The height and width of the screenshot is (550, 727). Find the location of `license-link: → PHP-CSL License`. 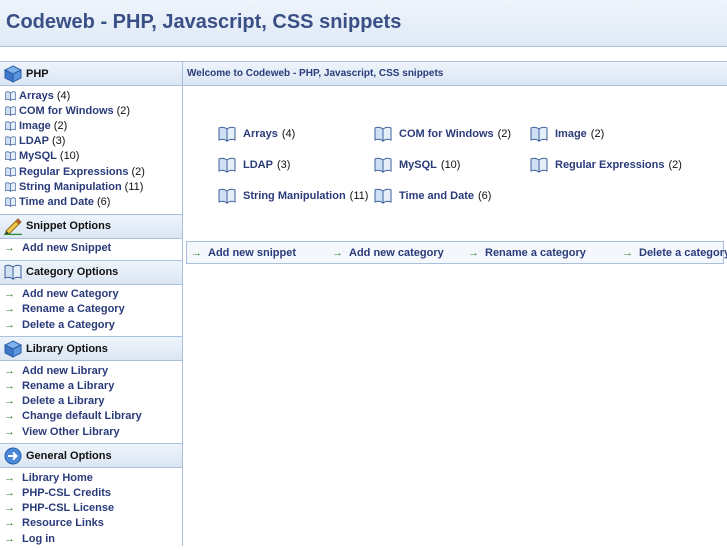

license-link: → PHP-CSL License is located at coordinates (91, 508).